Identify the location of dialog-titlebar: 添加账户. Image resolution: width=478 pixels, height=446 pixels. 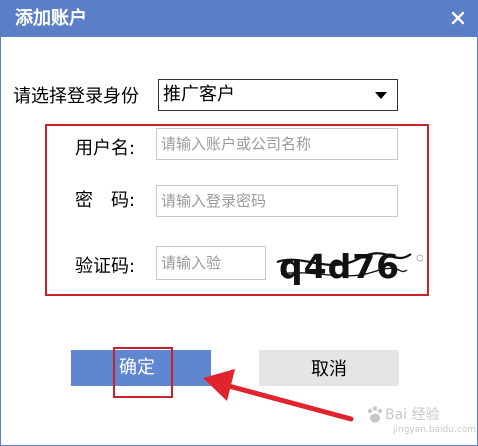
(239, 19).